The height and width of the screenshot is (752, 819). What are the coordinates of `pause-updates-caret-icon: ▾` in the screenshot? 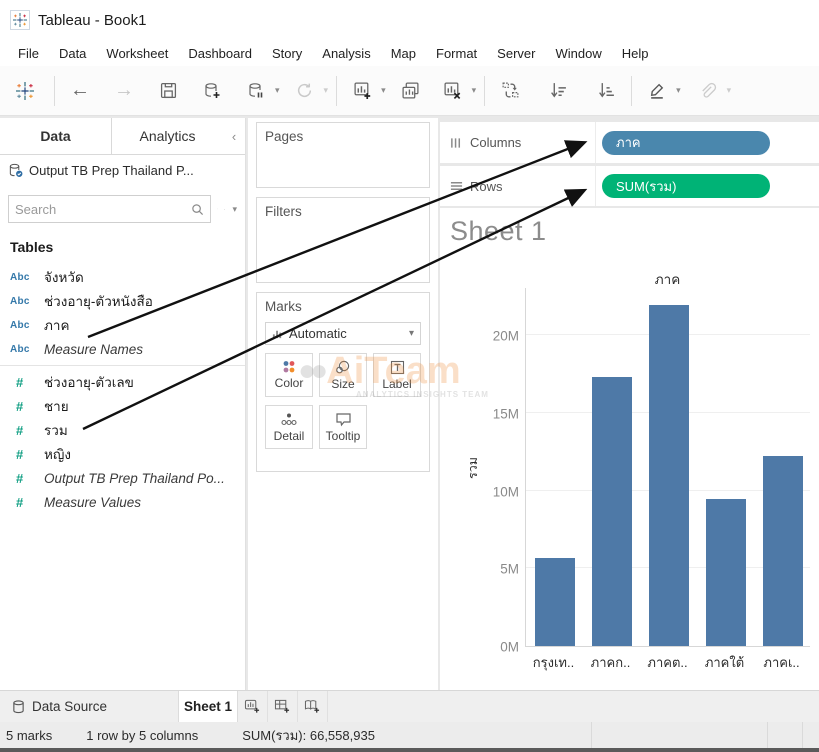 It's located at (277, 90).